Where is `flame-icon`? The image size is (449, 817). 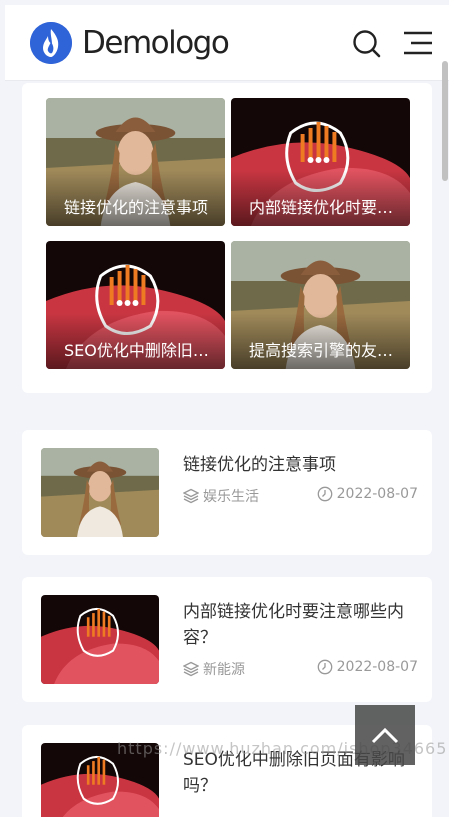 flame-icon is located at coordinates (51, 43).